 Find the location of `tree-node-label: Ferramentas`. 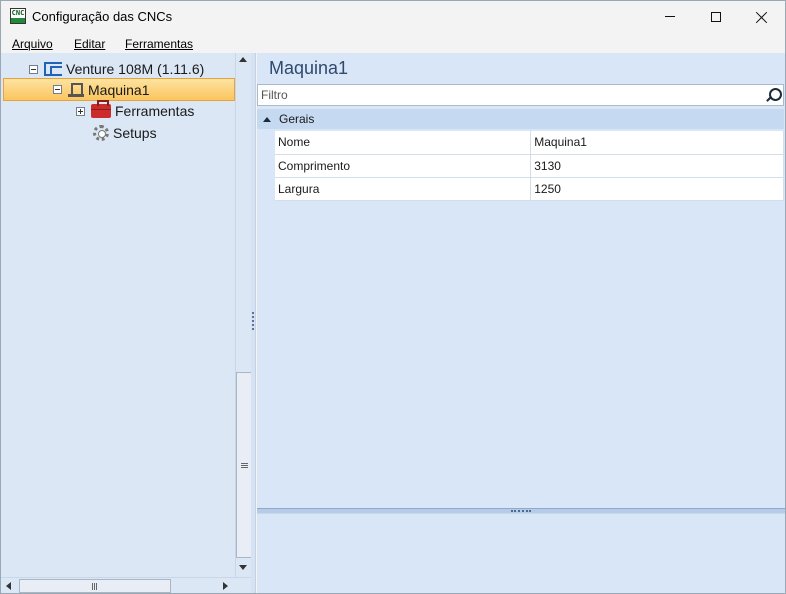

tree-node-label: Ferramentas is located at coordinates (155, 111).